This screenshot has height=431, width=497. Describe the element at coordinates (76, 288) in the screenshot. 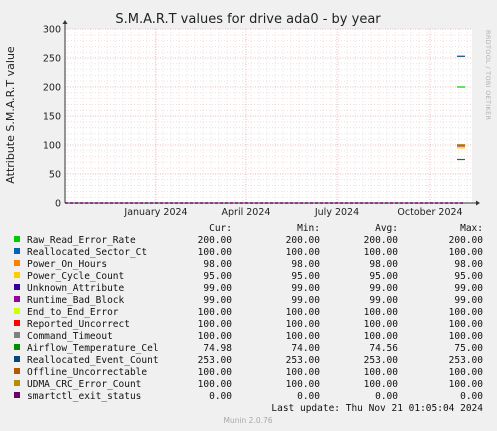

I see `legend-series-name: Unknown_Attribute` at that location.